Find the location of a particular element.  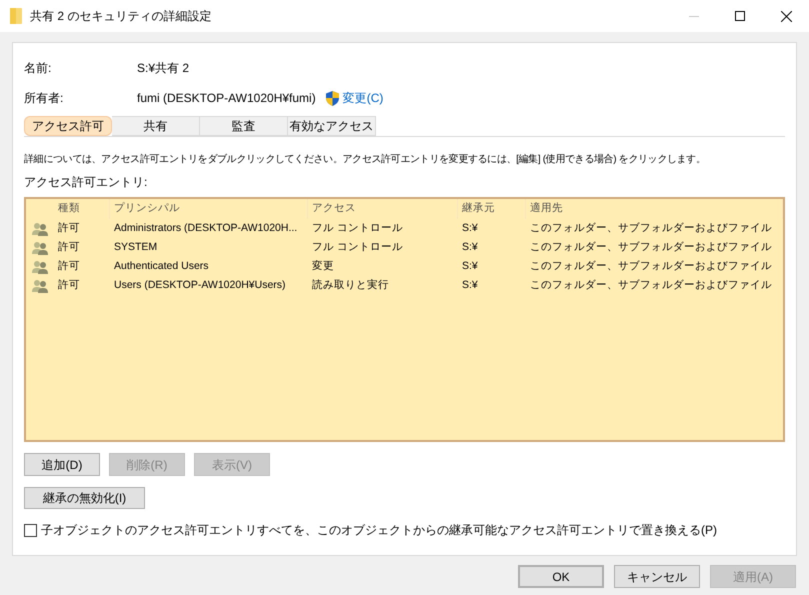

column-header: 継承元 is located at coordinates (492, 209).